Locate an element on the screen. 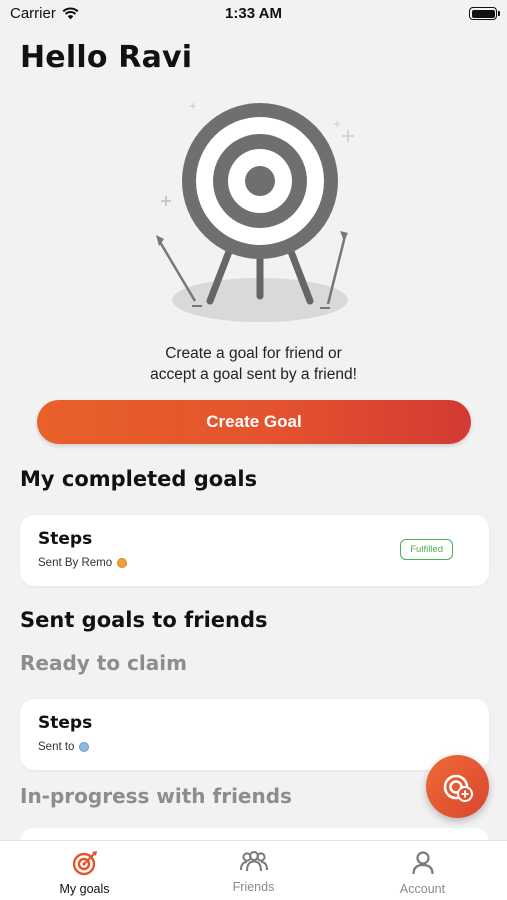  create-goal-button: Create Goal is located at coordinates (254, 422).